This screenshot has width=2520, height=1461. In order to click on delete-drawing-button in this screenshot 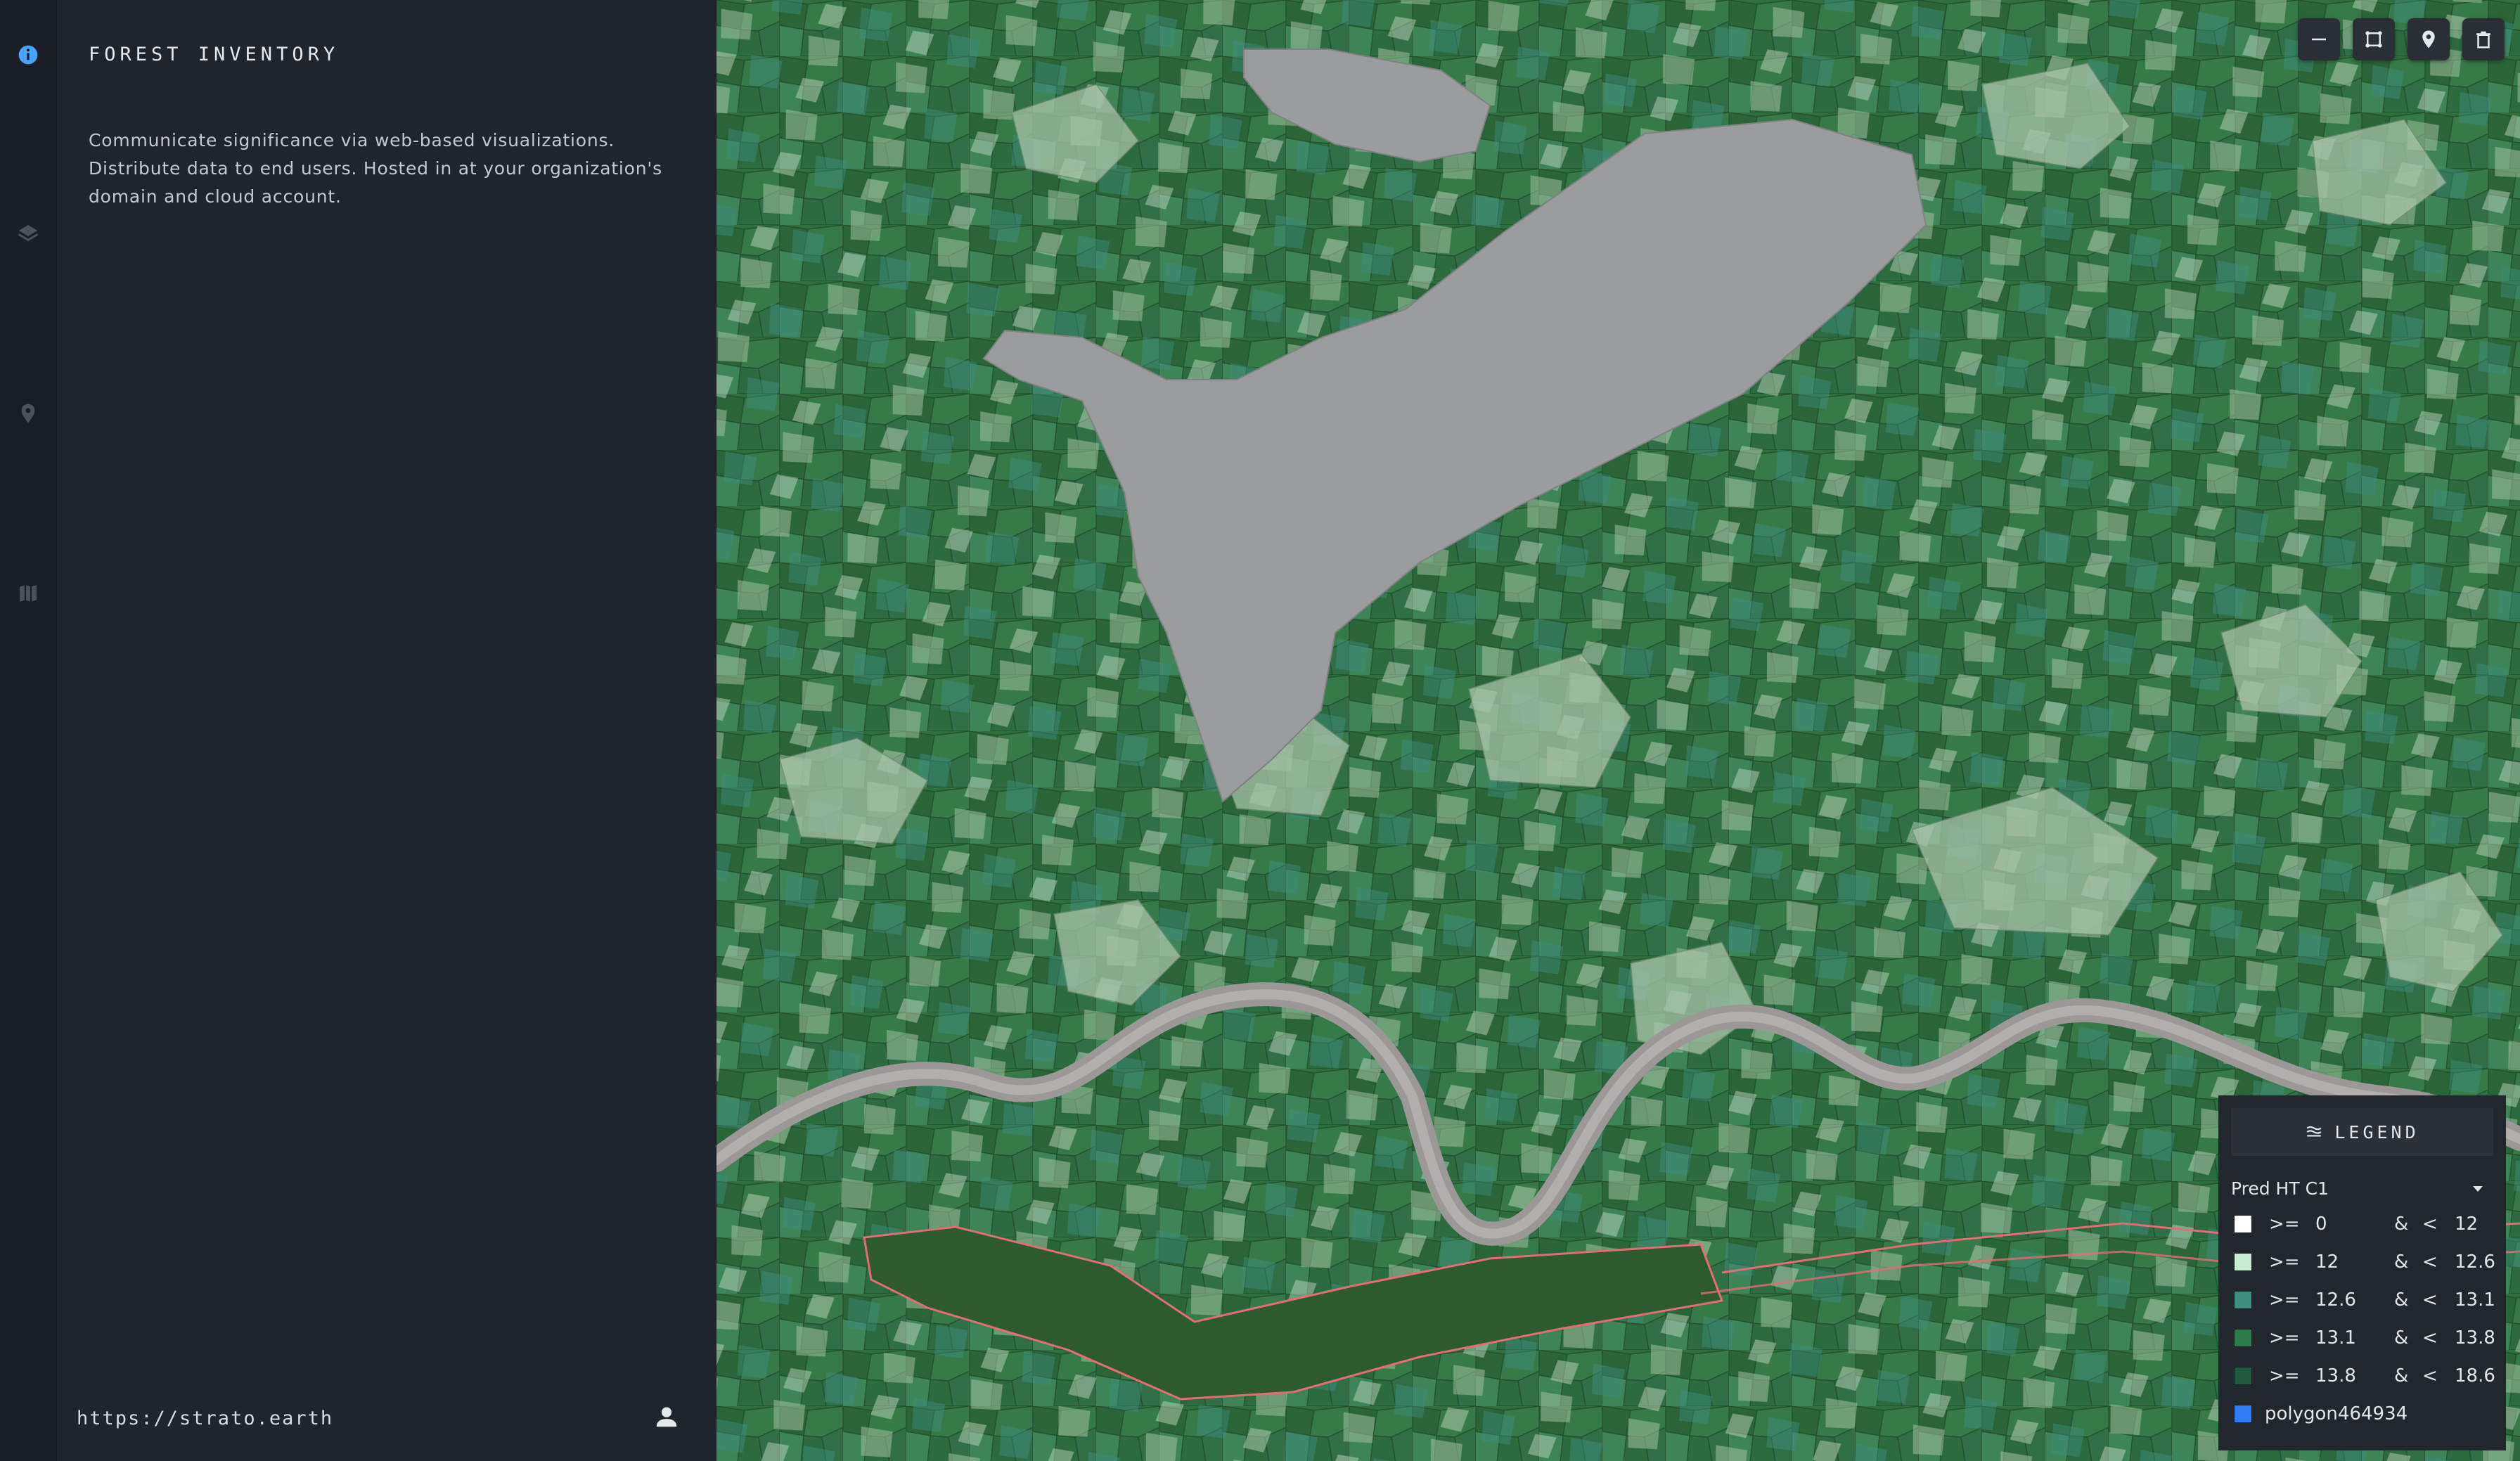, I will do `click(2483, 39)`.